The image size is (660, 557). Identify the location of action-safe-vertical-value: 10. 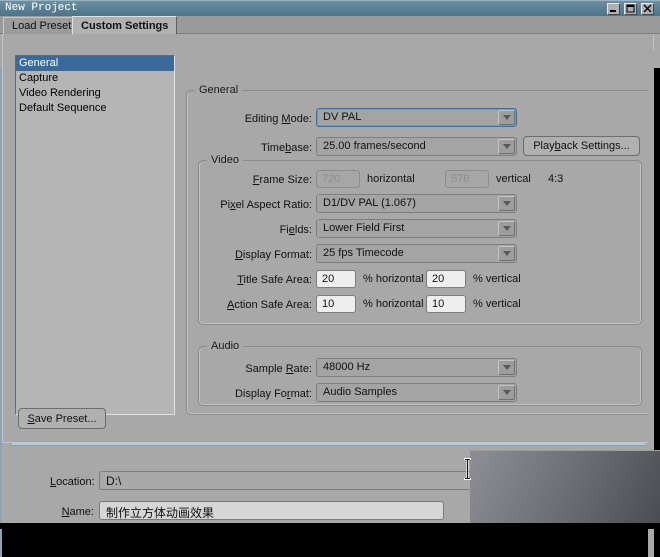
(438, 304).